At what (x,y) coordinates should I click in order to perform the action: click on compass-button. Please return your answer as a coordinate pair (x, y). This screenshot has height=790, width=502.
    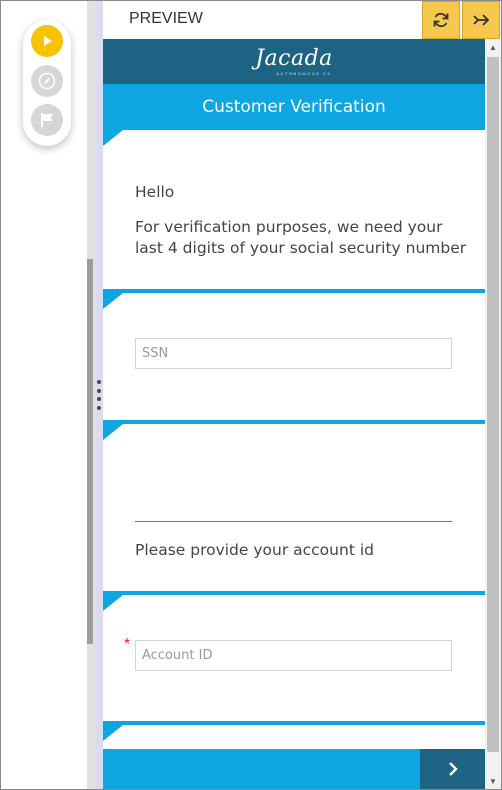
    Looking at the image, I should click on (47, 81).